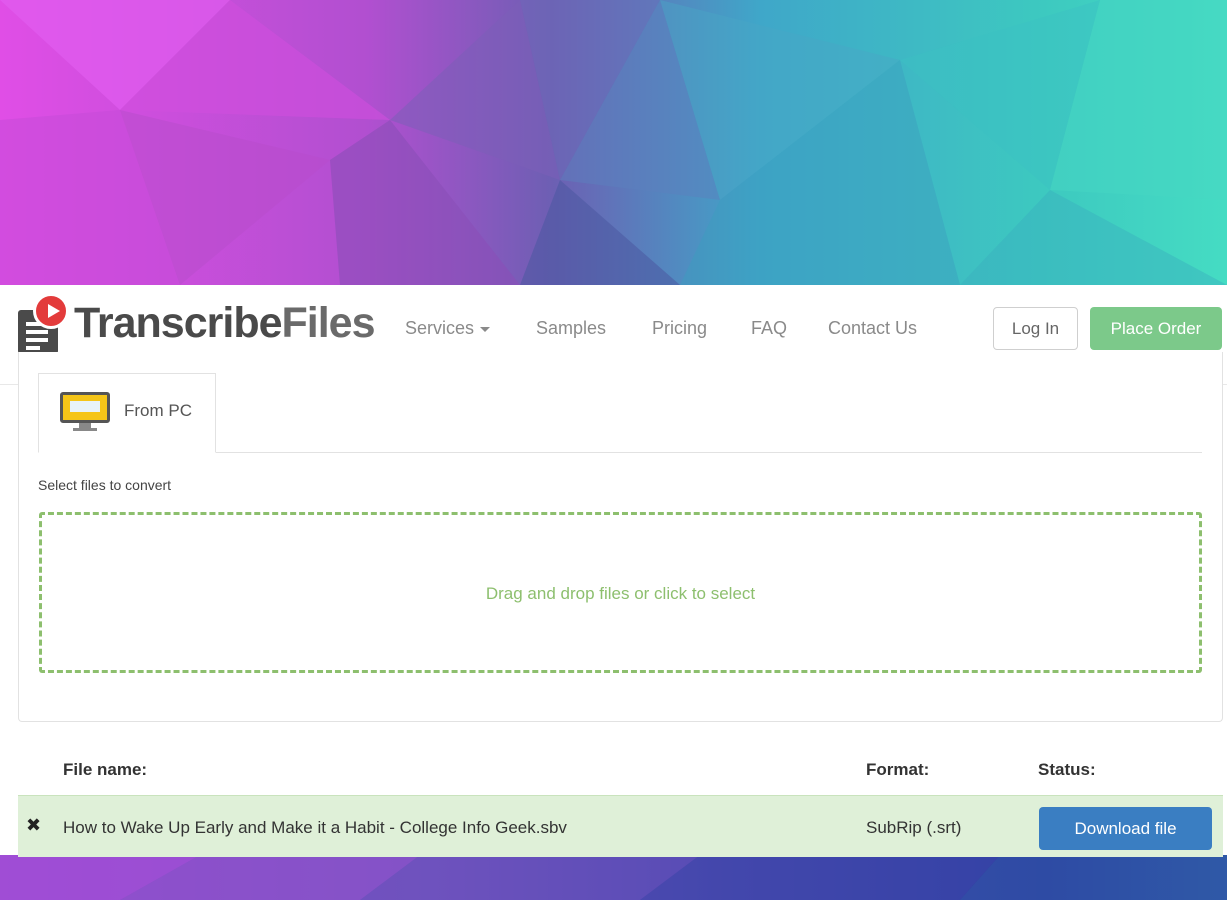 The width and height of the screenshot is (1227, 900). I want to click on nav-services-label: Services, so click(440, 328).